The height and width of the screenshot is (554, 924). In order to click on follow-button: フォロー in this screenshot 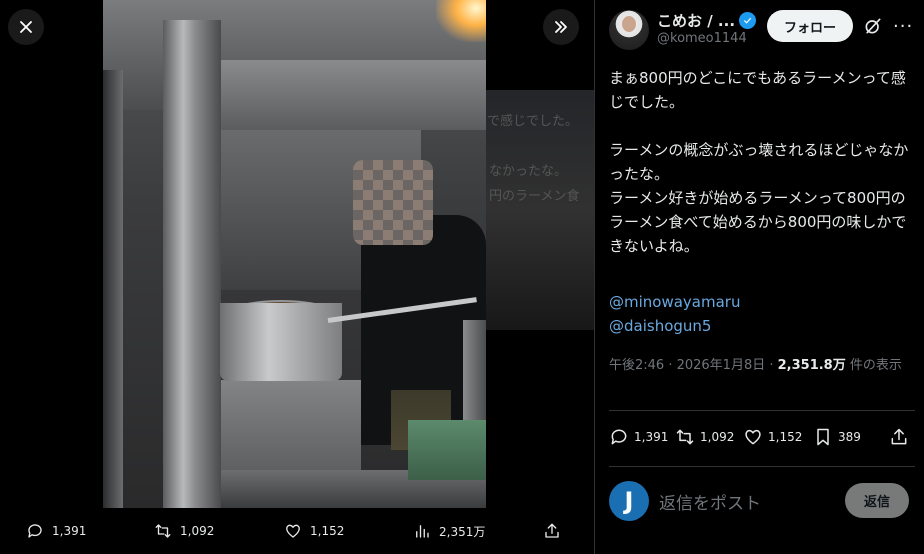, I will do `click(810, 26)`.